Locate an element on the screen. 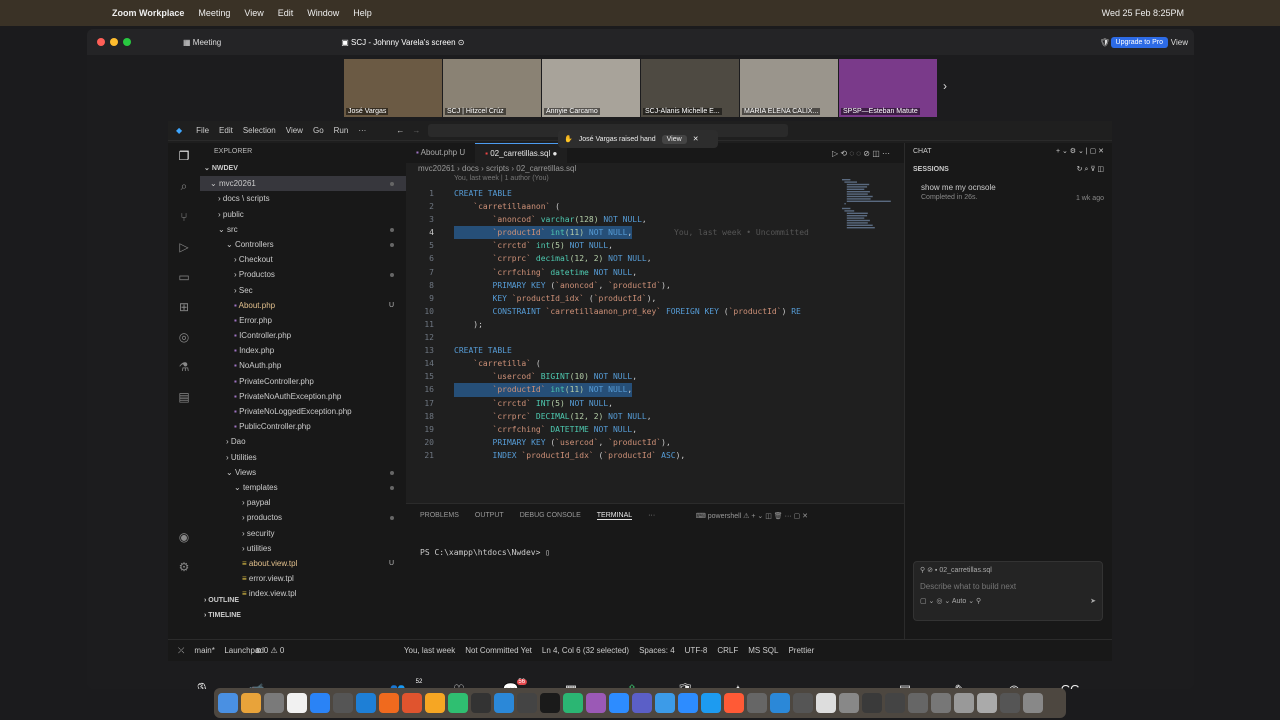 This screenshot has height=720, width=1280. prettier-status: Prettier is located at coordinates (801, 650).